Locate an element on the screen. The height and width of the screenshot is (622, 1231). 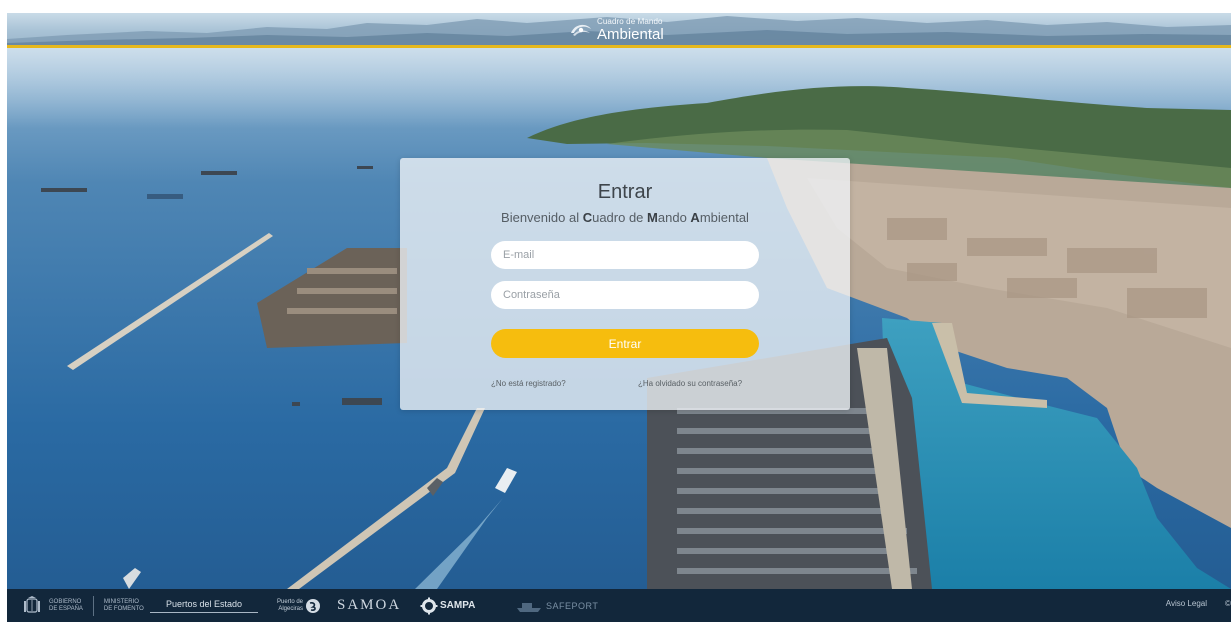
algeciras-logo-icon is located at coordinates (313, 605).